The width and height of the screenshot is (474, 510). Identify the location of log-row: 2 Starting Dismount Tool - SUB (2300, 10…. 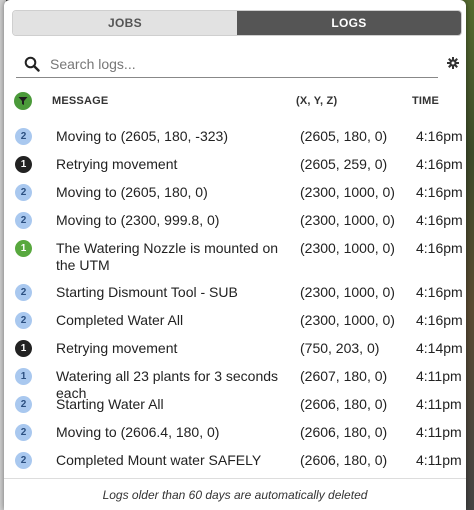
(237, 292).